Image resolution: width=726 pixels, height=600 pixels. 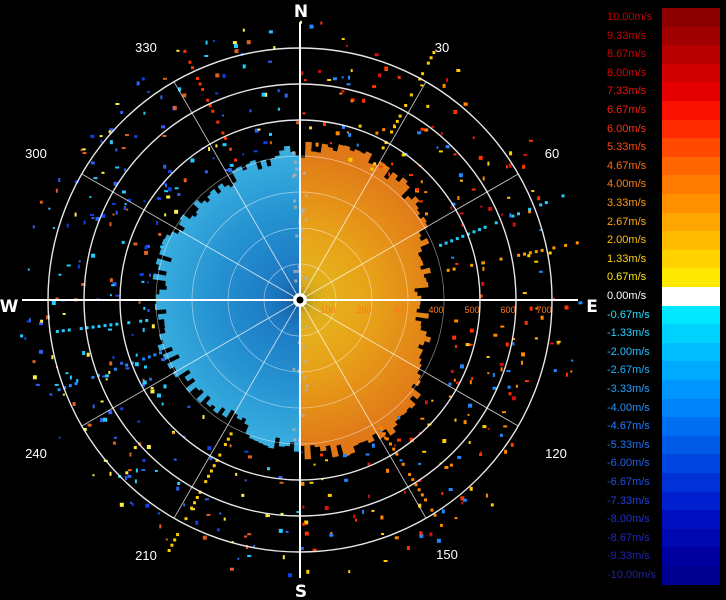 I want to click on legend-item: -6.67m/s, so click(x=663, y=482).